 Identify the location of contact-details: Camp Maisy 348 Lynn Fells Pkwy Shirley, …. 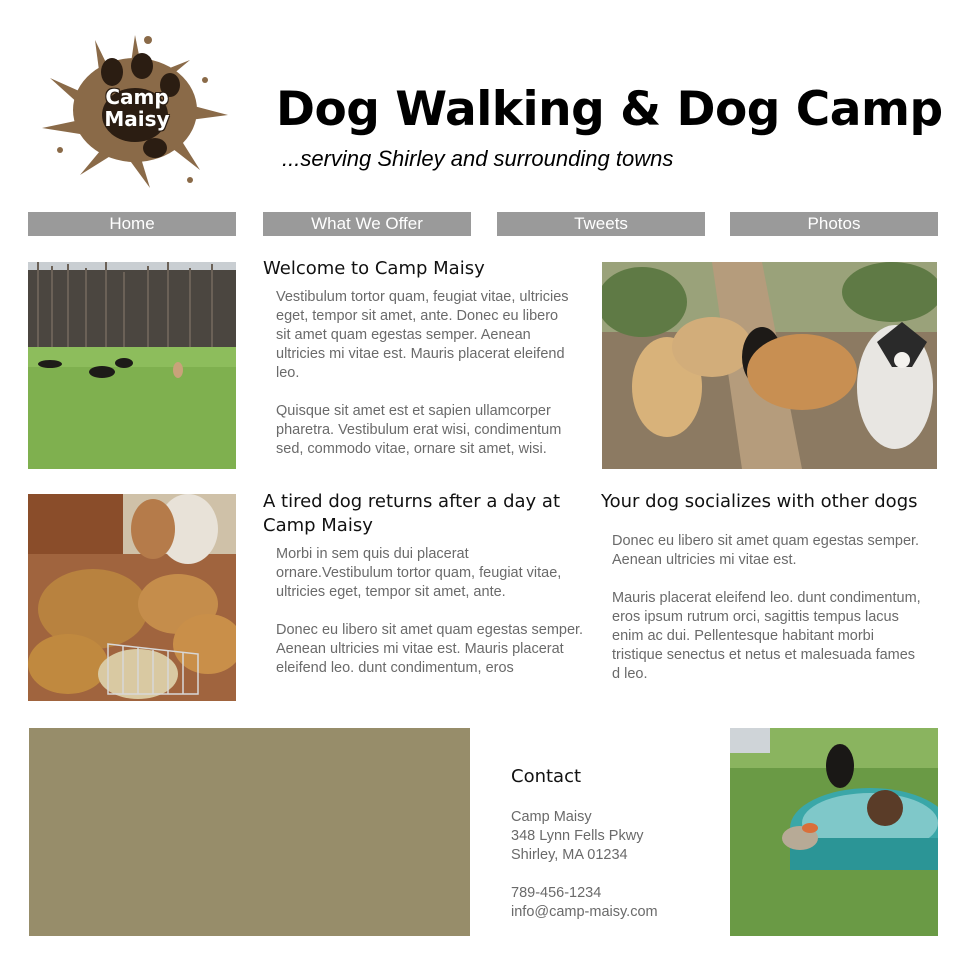
(616, 865).